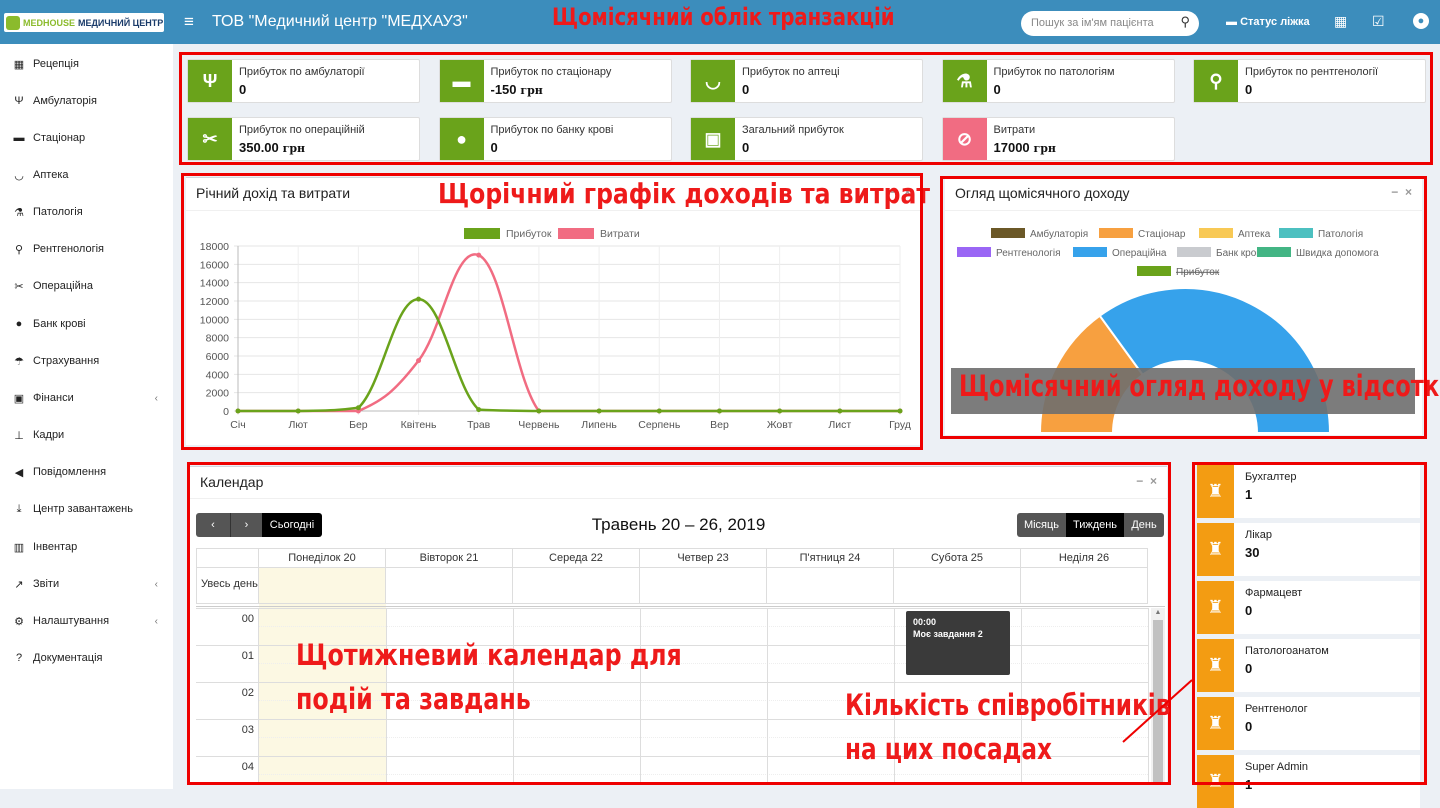  What do you see at coordinates (1185, 22) in the screenshot?
I see `search-icon: ⚲` at bounding box center [1185, 22].